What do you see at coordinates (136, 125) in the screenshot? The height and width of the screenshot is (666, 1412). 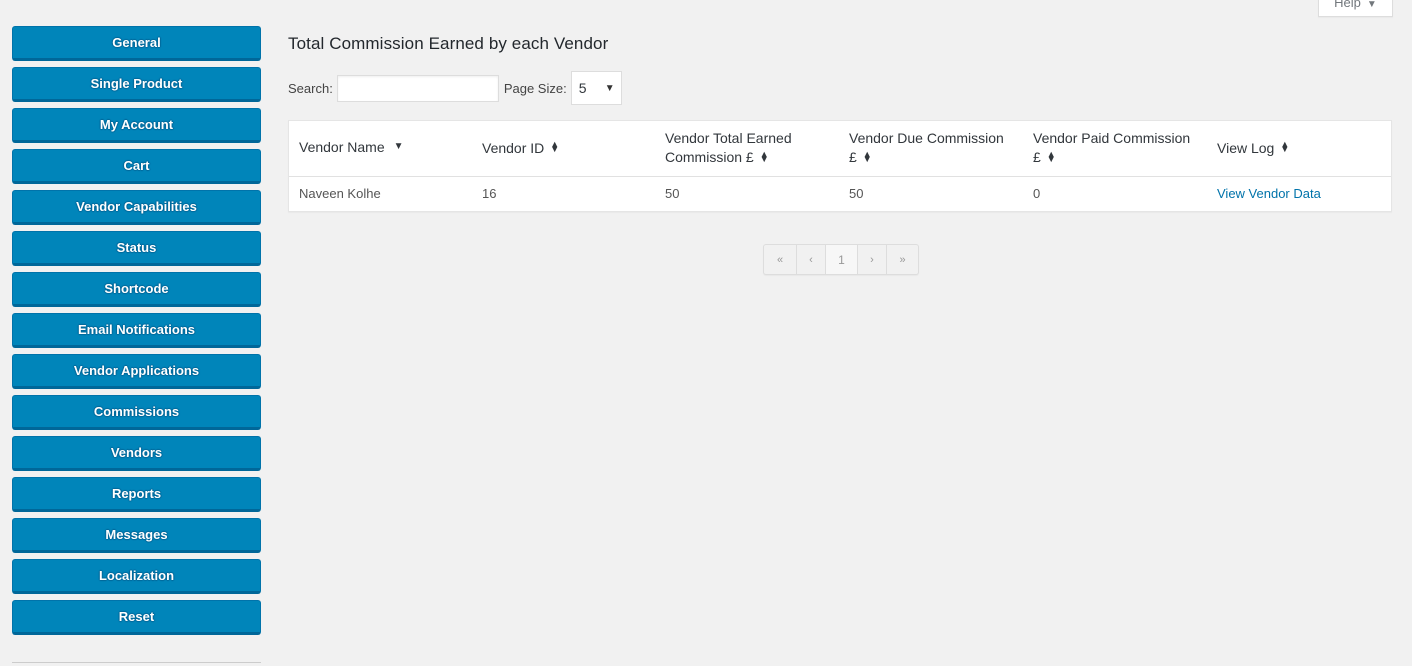 I see `sidebar-item-my-account: My Account` at bounding box center [136, 125].